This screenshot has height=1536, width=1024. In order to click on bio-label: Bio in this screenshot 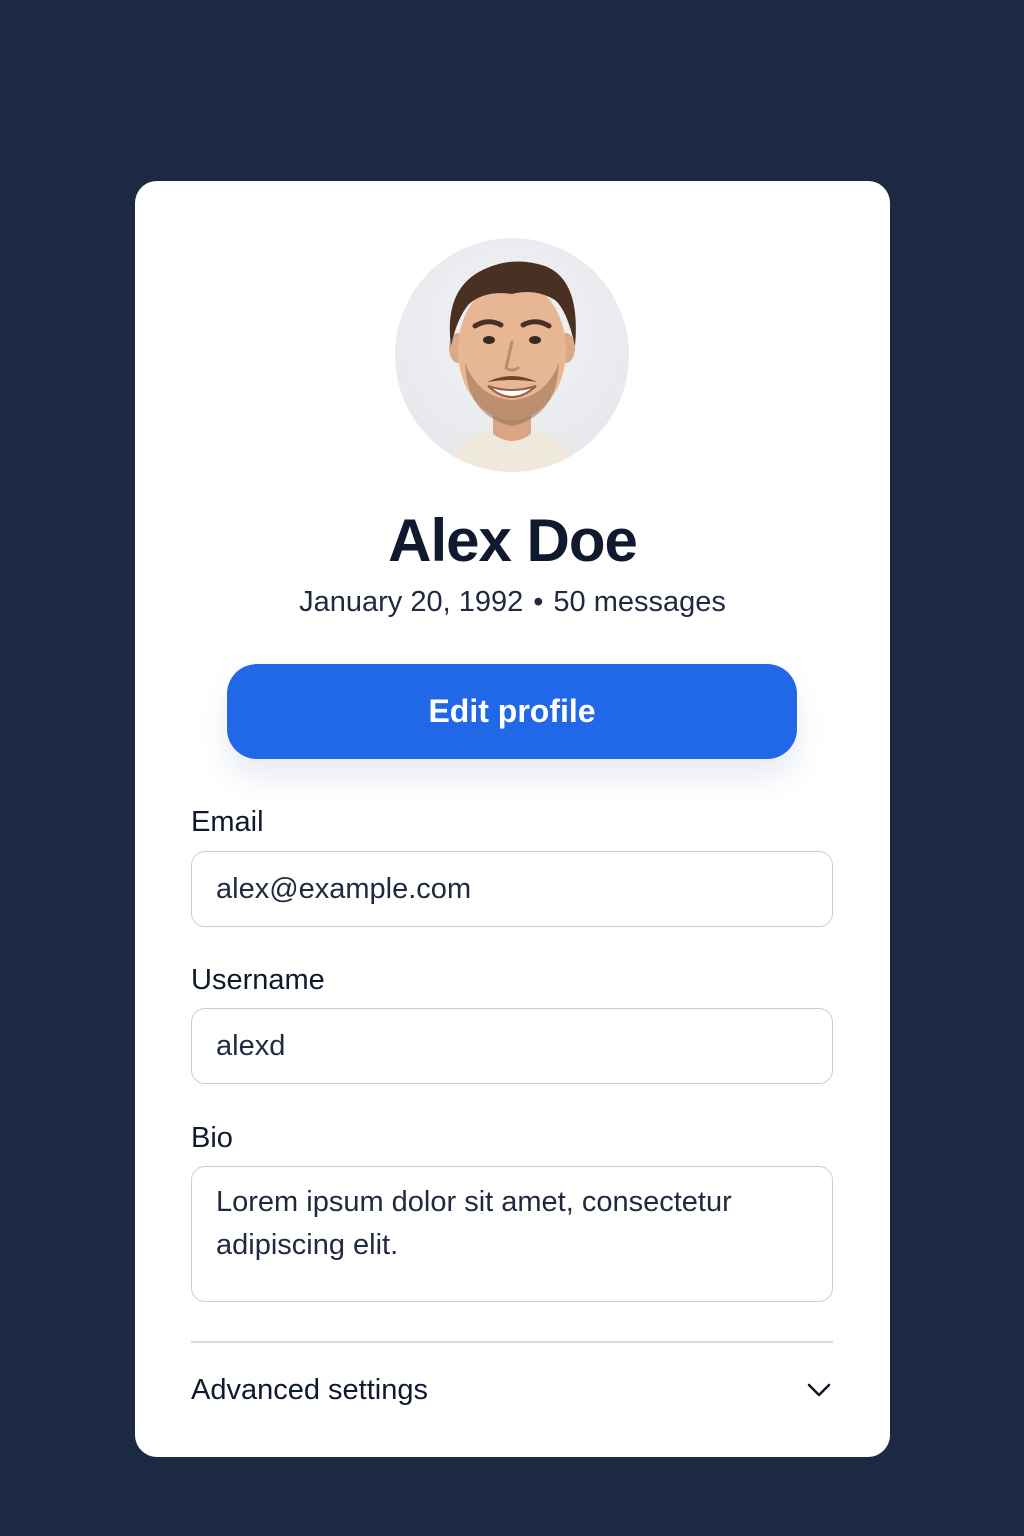, I will do `click(212, 1138)`.